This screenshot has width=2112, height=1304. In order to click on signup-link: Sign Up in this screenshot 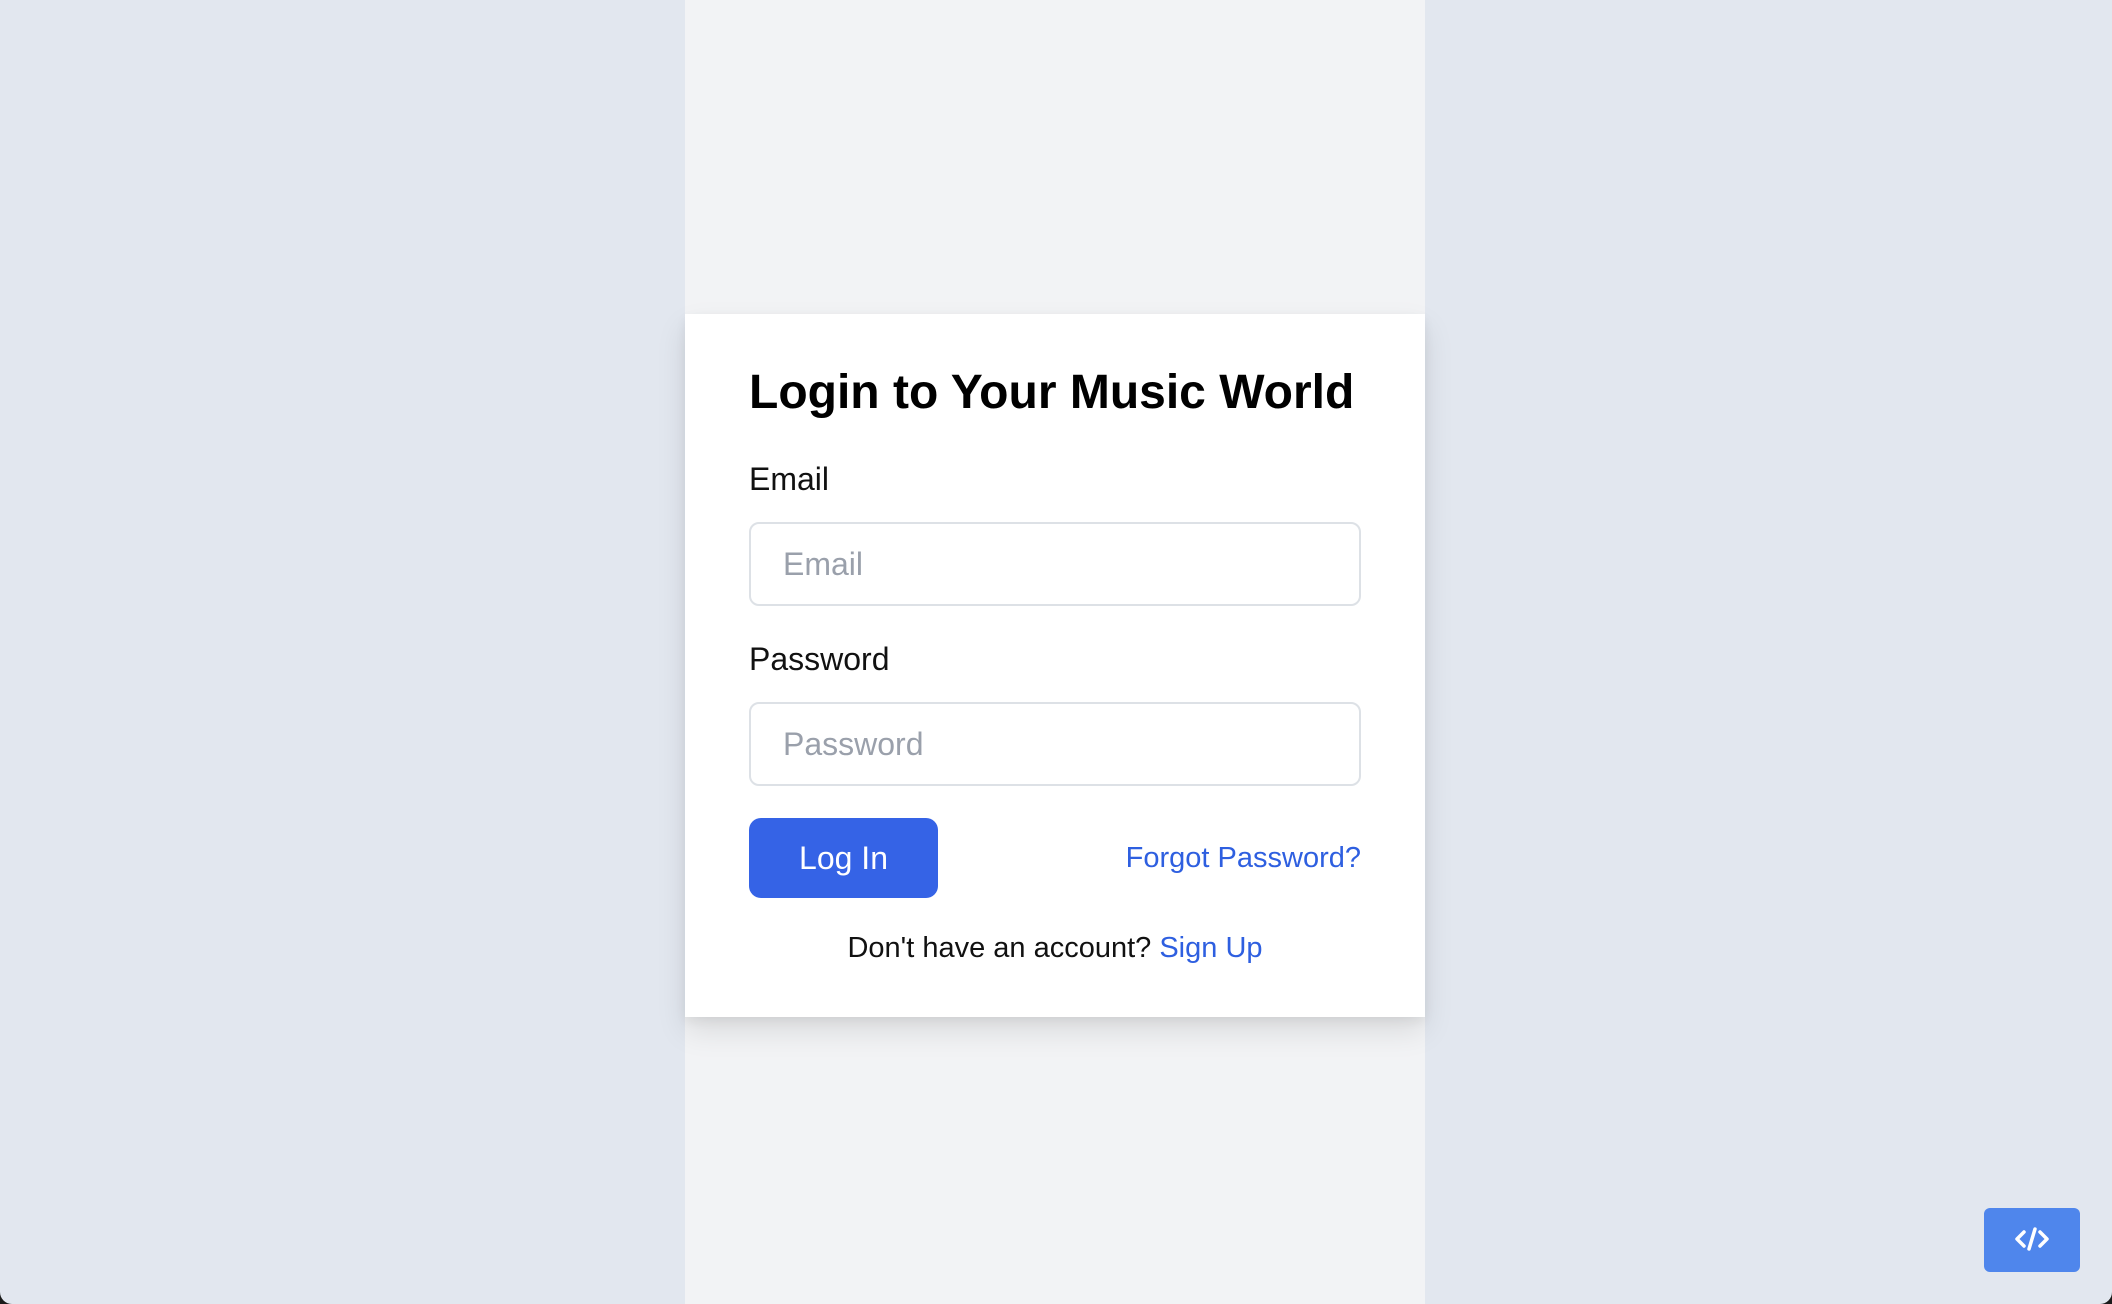, I will do `click(1210, 948)`.